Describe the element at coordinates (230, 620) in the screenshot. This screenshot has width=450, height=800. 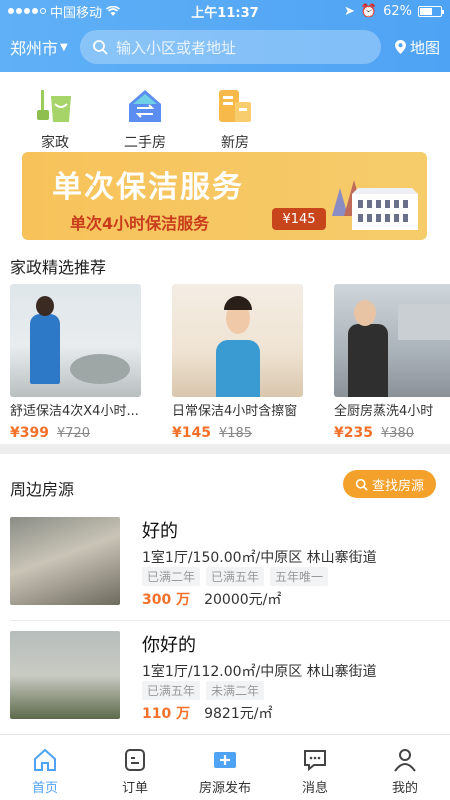
I see `list-divider` at that location.